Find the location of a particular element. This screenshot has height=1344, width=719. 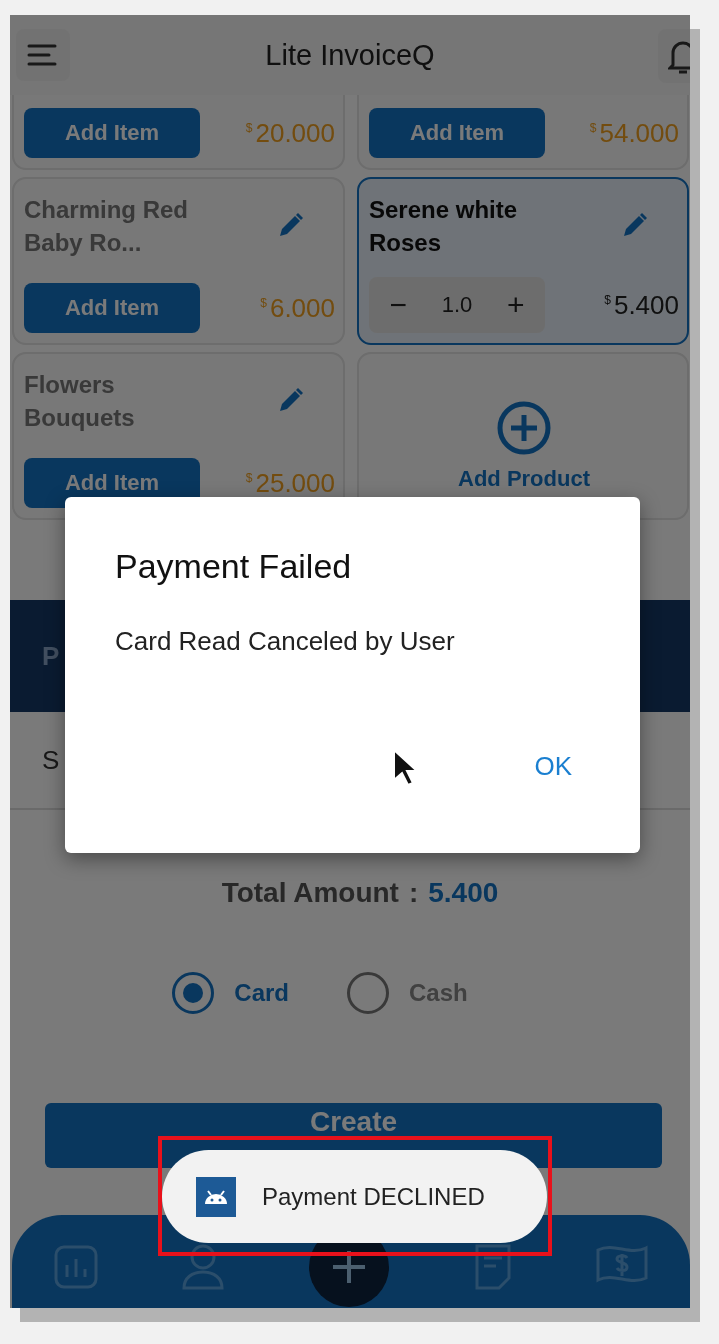

total-amount: 5.400 is located at coordinates (463, 893).